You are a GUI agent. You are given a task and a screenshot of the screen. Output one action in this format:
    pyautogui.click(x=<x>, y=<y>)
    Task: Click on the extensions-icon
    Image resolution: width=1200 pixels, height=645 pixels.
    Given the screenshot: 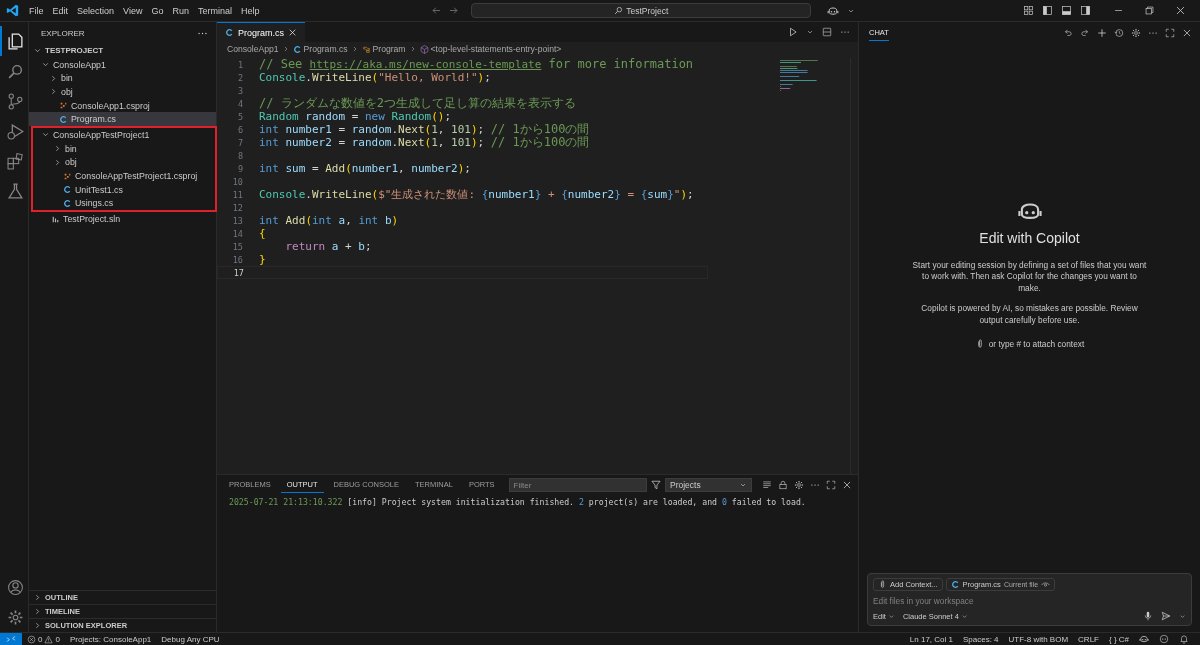 What is the action you would take?
    pyautogui.click(x=15, y=161)
    